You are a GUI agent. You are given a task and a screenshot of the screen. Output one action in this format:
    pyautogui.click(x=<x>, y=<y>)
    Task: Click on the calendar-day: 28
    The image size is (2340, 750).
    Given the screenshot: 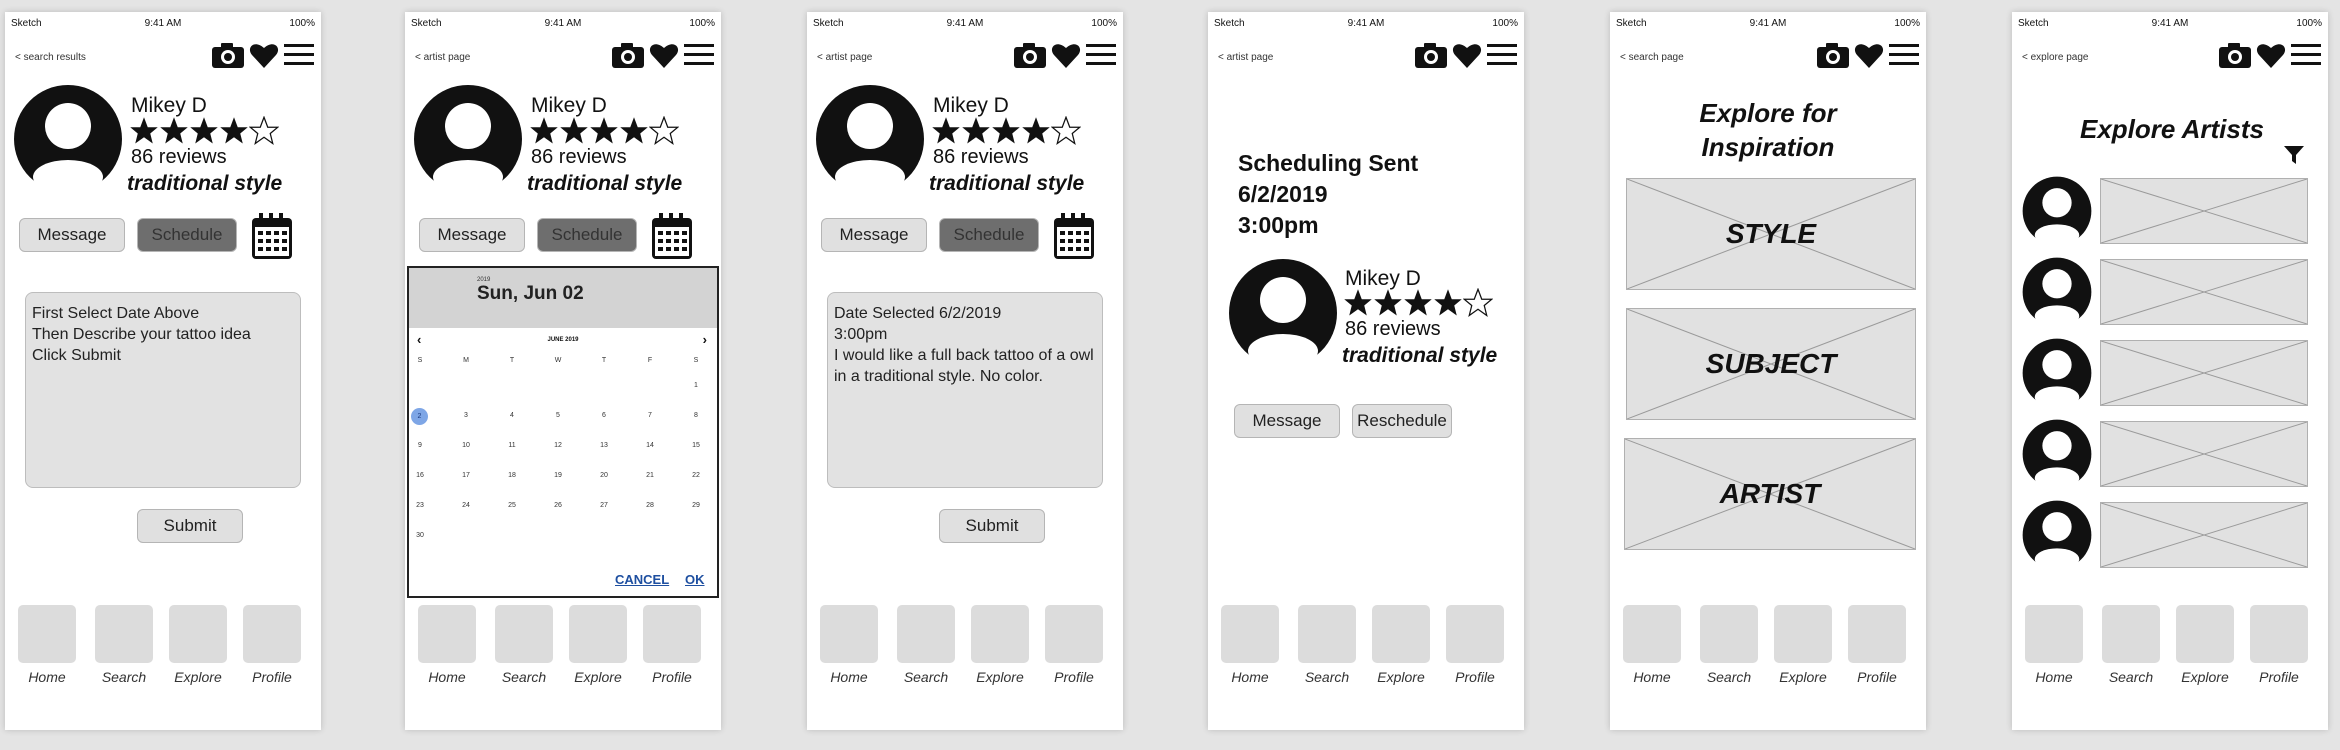 What is the action you would take?
    pyautogui.click(x=650, y=505)
    